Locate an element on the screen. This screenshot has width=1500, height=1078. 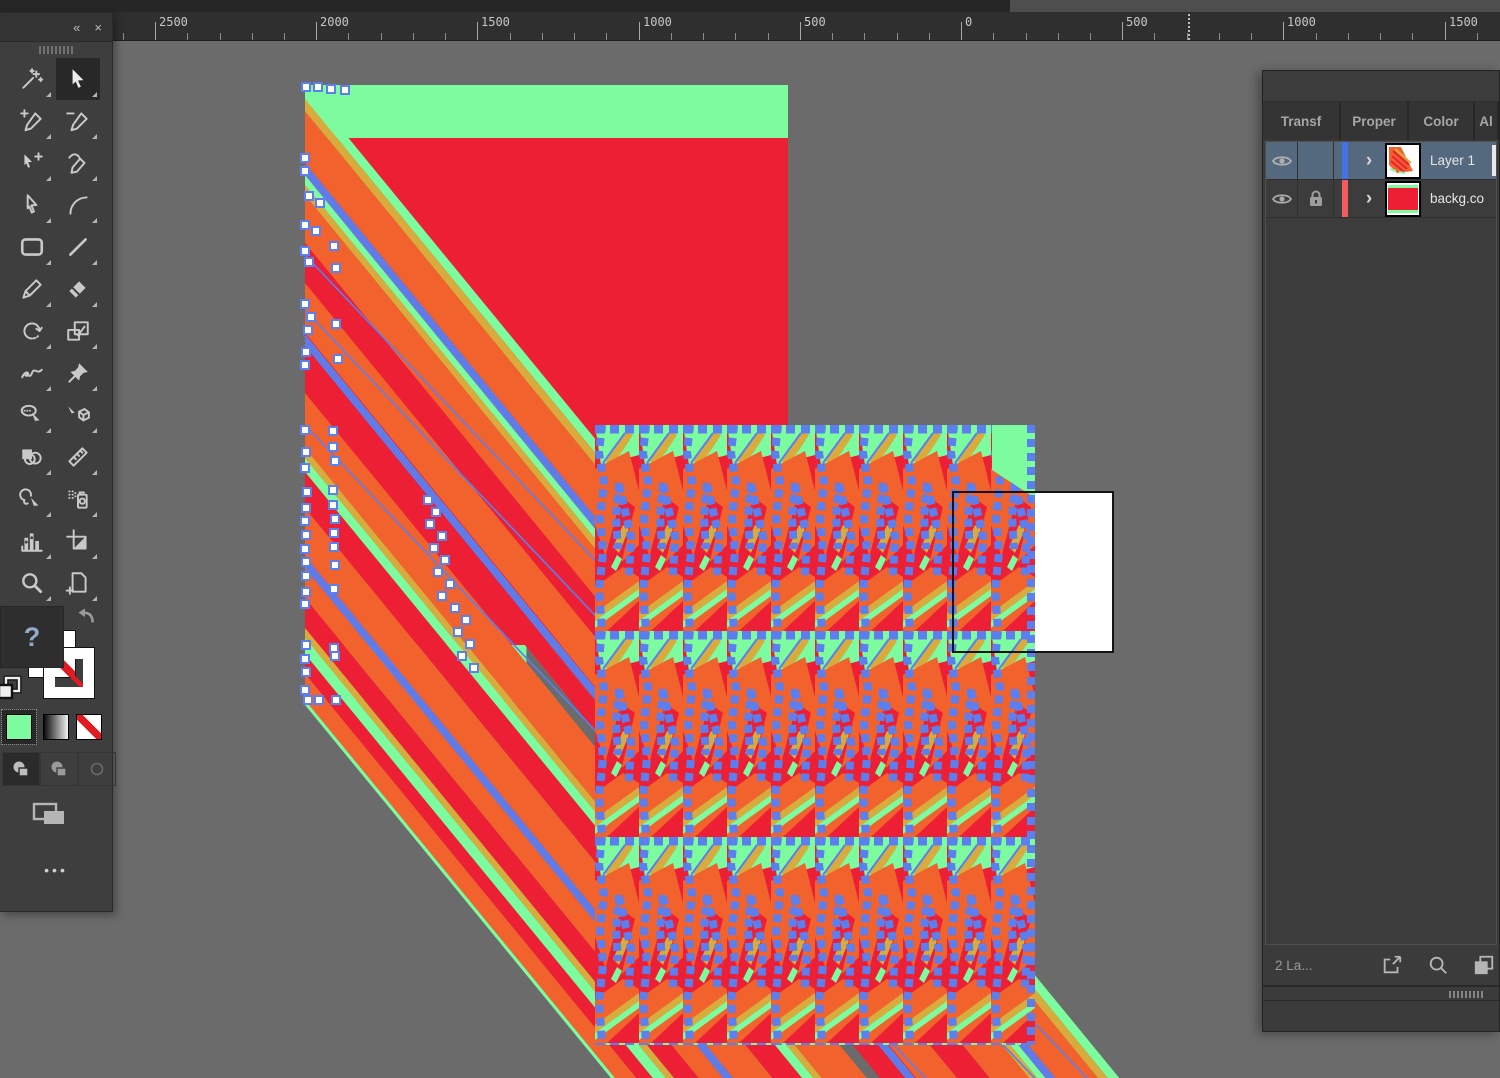
toolbar-panel: « × ? ••• is located at coordinates (58, 462).